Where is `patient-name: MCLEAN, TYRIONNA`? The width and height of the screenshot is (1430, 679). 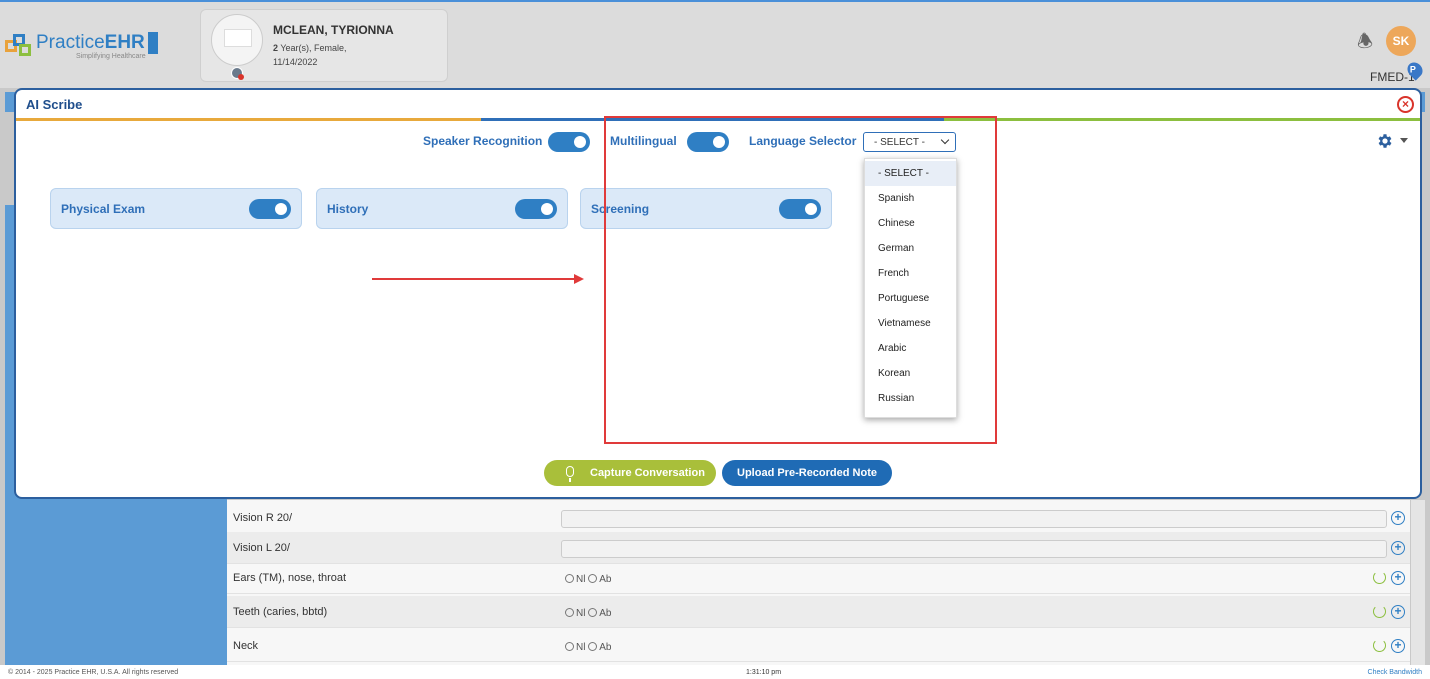
patient-name: MCLEAN, TYRIONNA is located at coordinates (333, 30).